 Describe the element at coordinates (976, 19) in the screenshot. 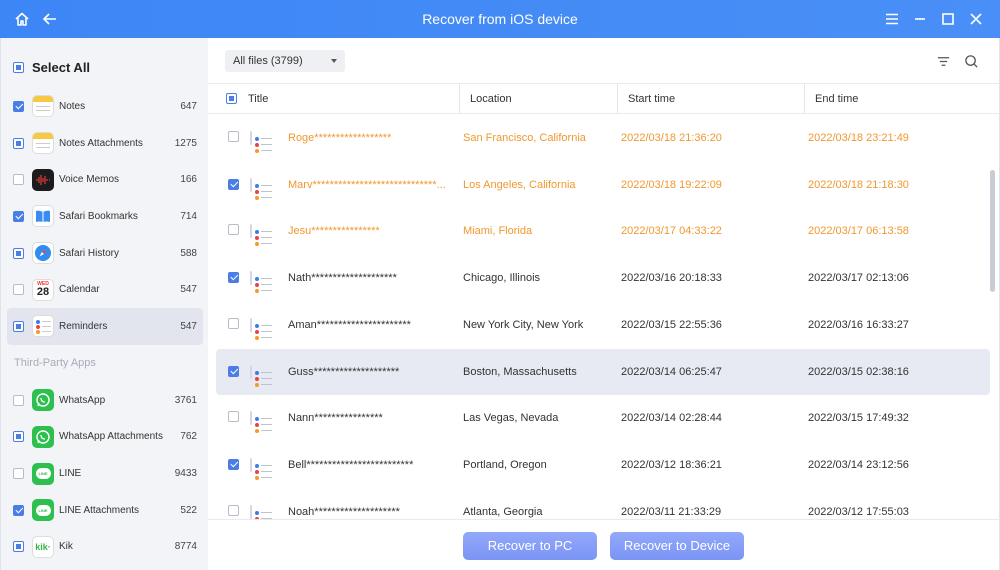

I see `close-icon` at that location.